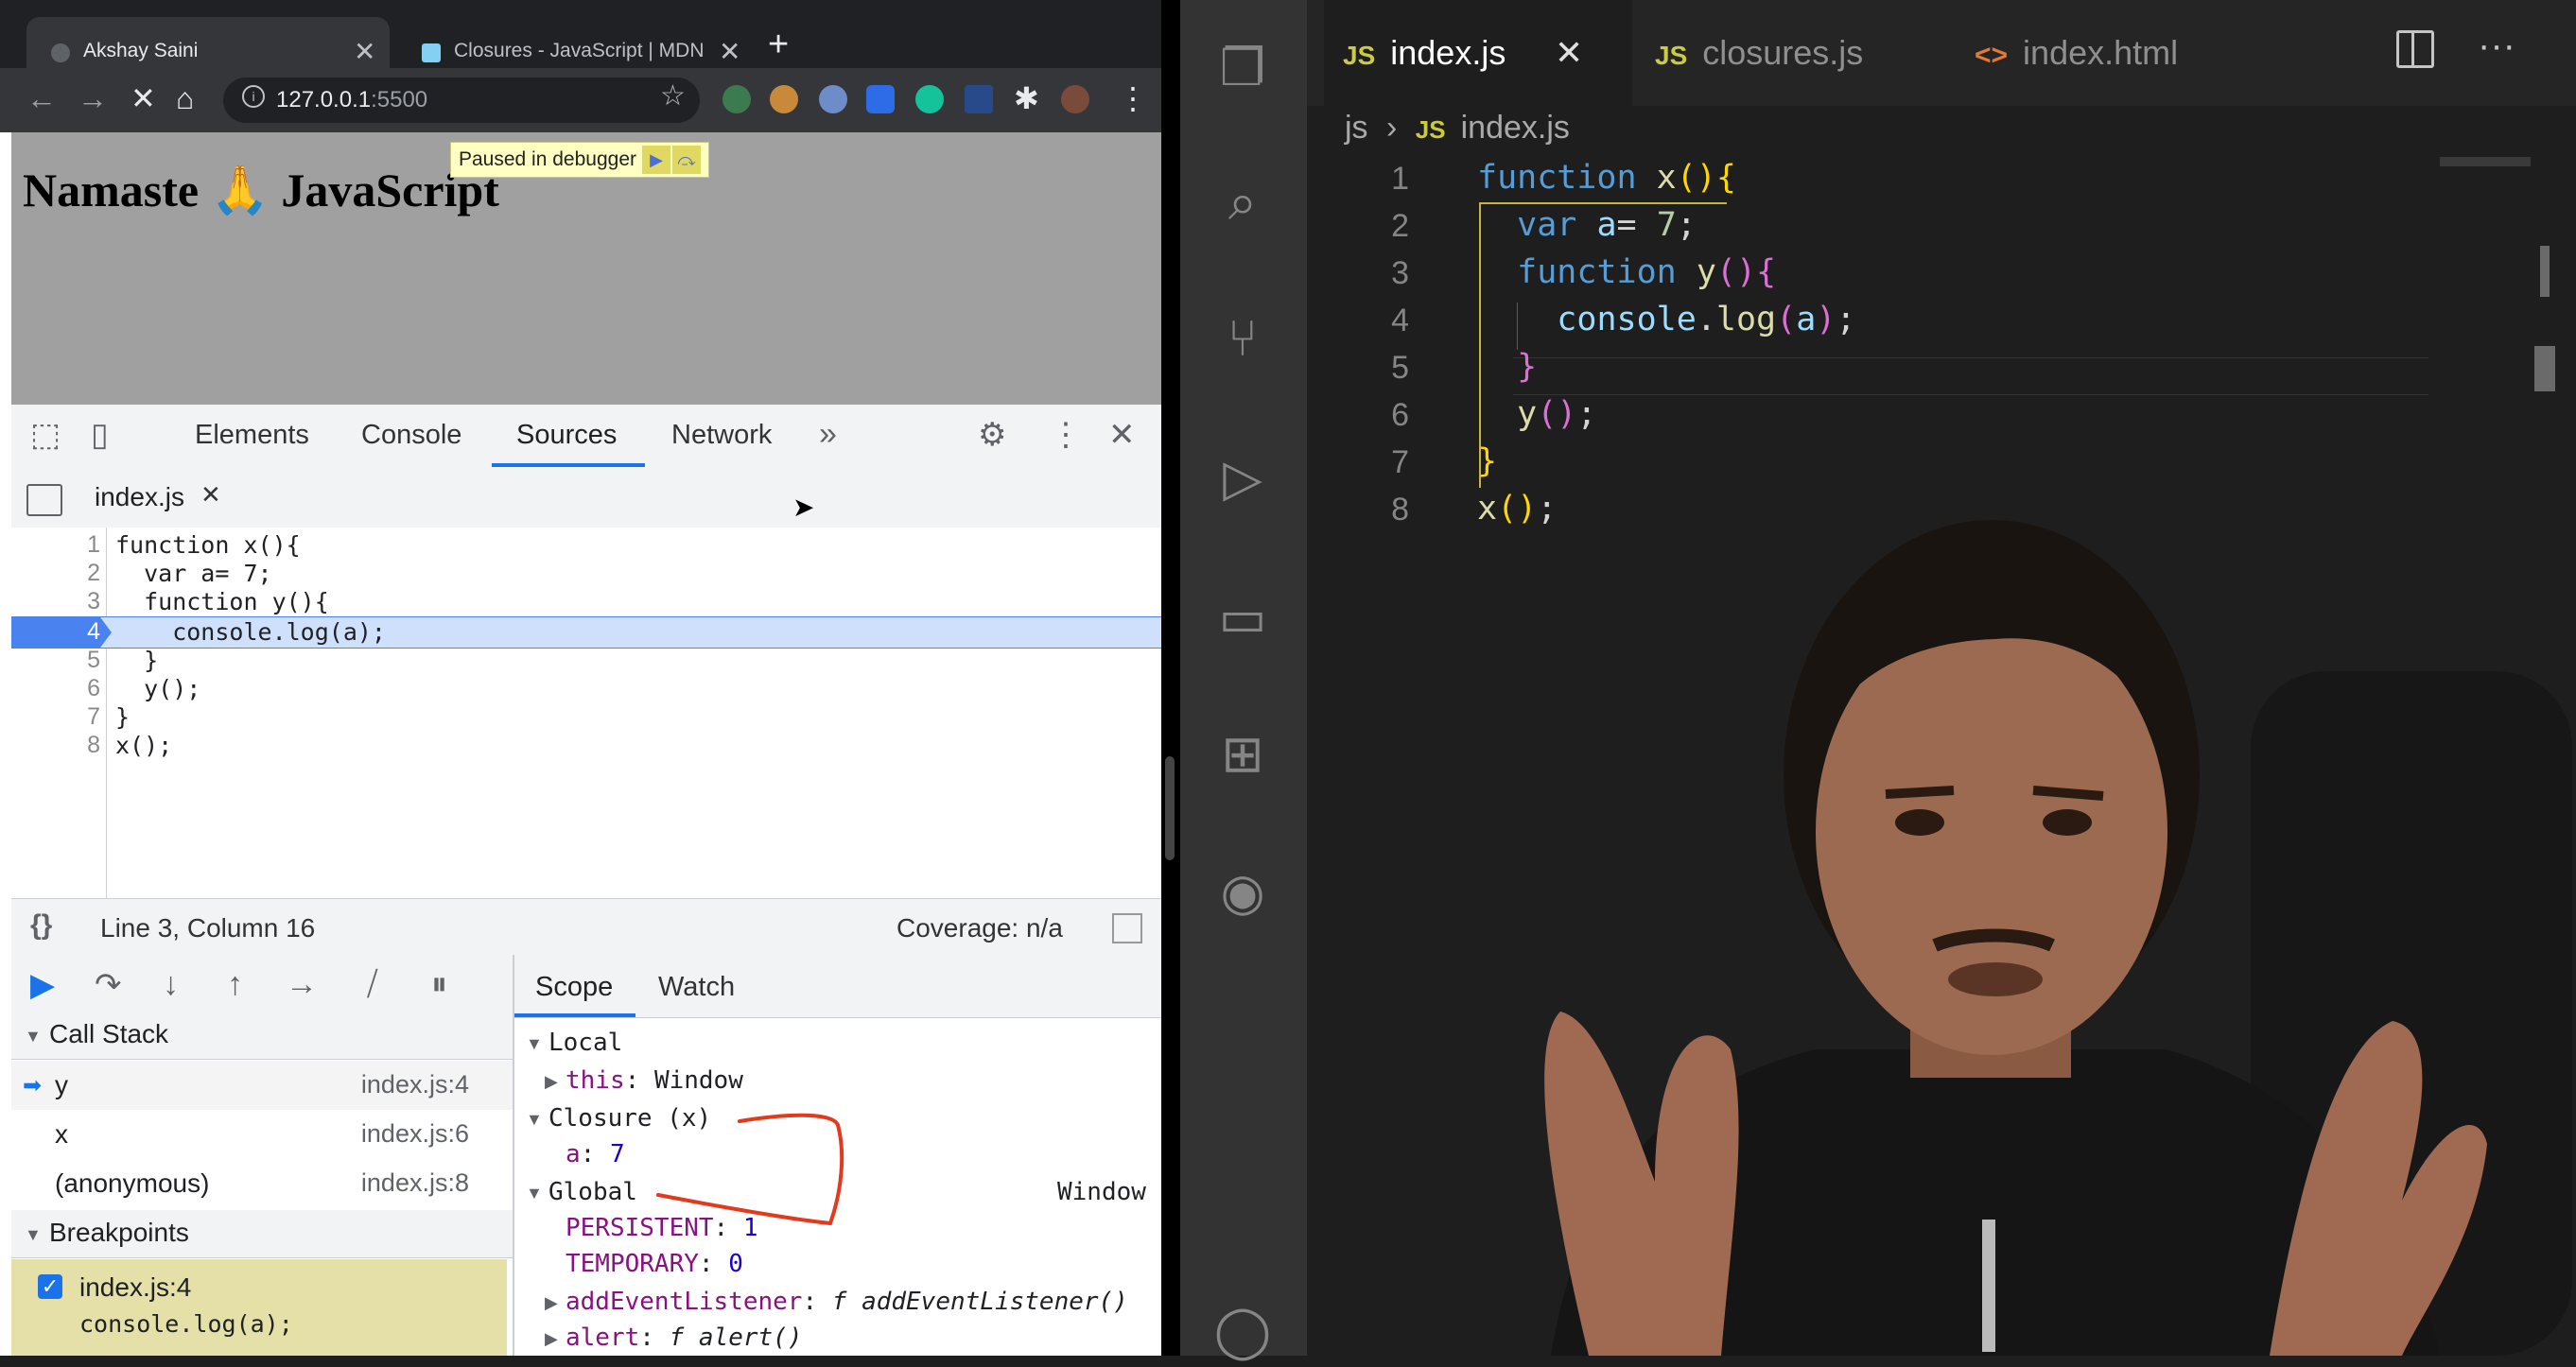 The width and height of the screenshot is (2576, 1367). I want to click on source-control-icon: ⑂, so click(1243, 338).